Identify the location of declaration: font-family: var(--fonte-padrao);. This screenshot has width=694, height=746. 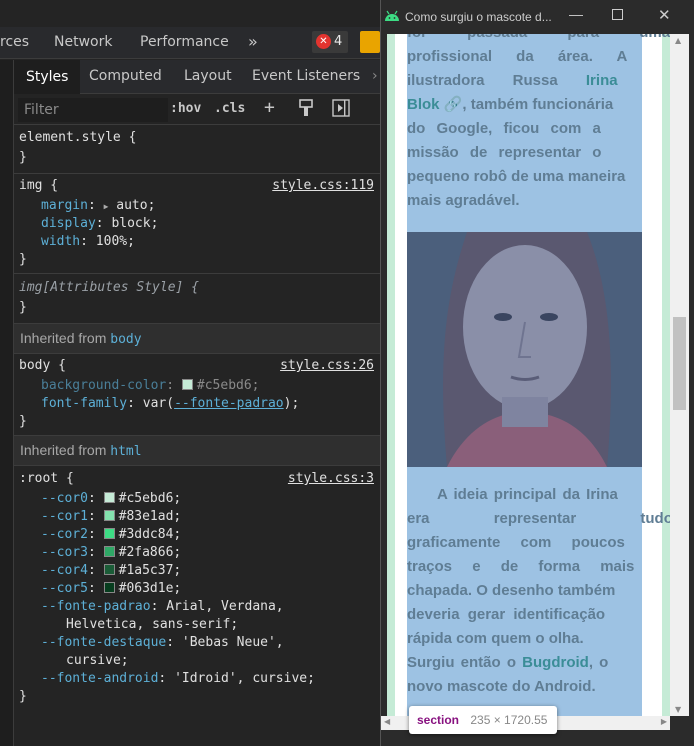
(170, 403).